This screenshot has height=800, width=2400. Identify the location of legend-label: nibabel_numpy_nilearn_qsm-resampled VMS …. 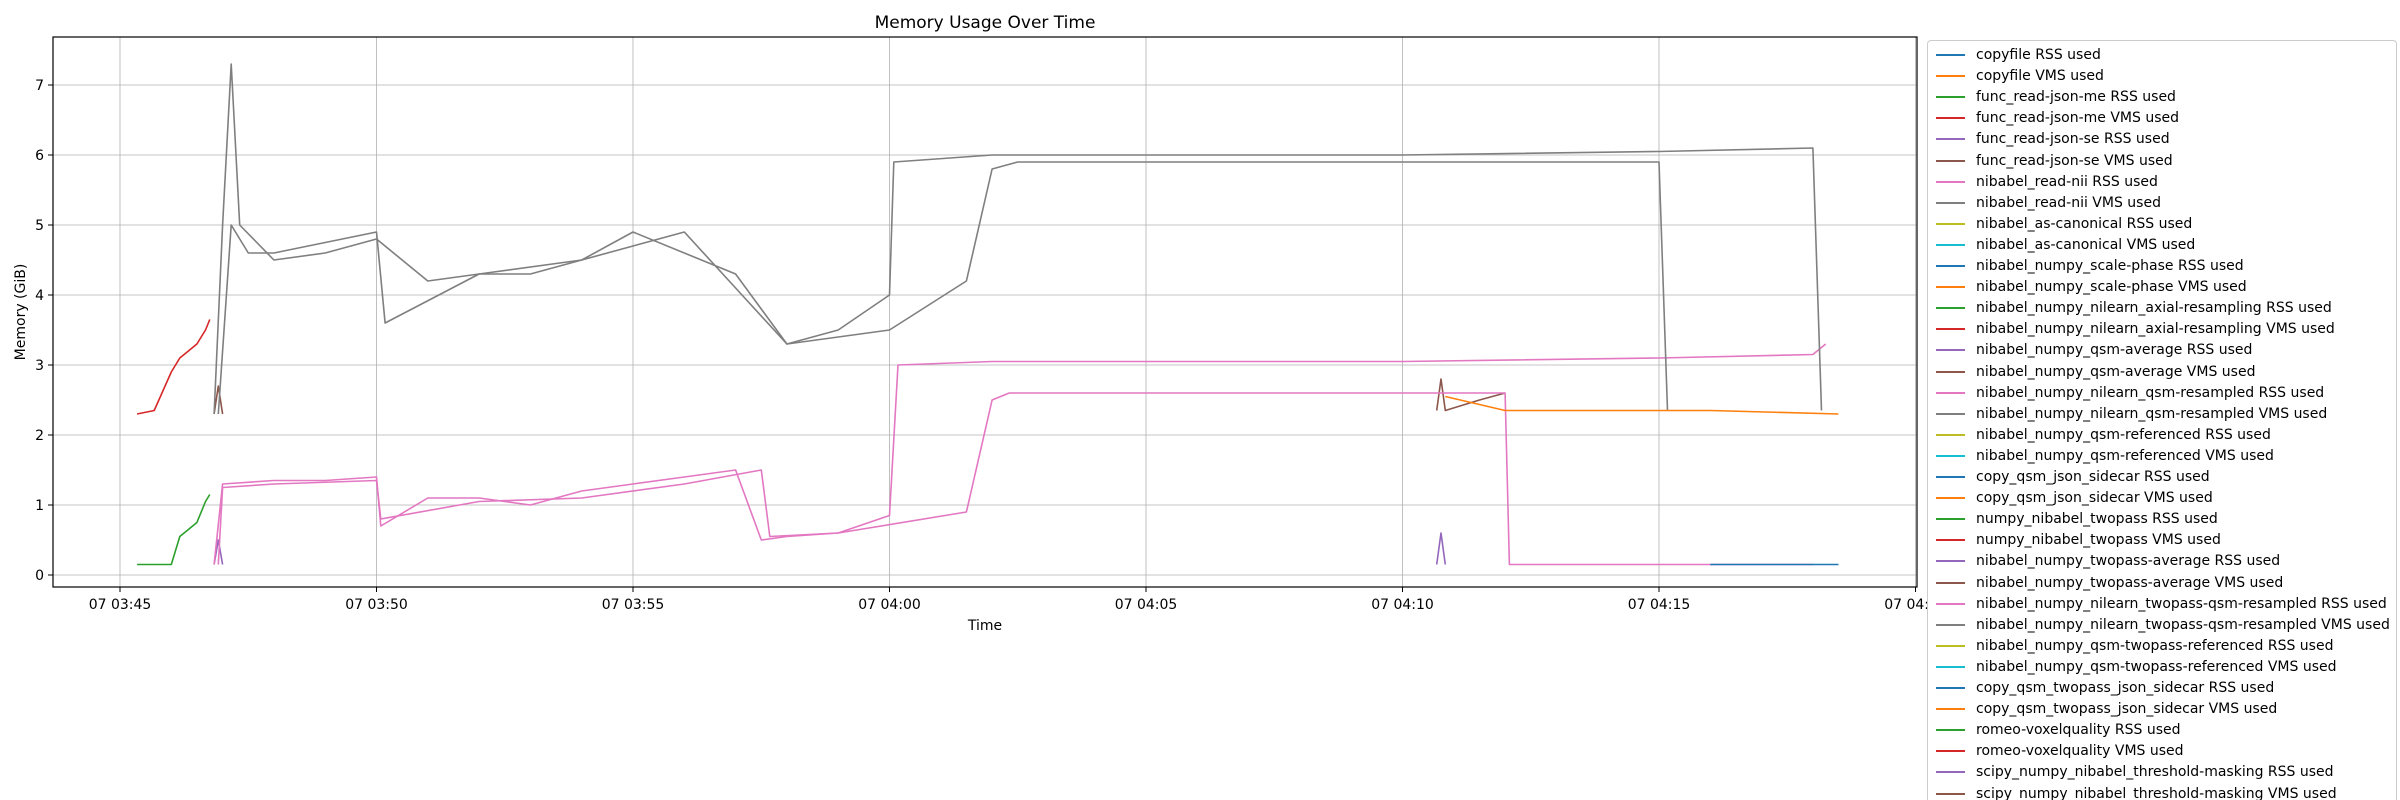
(2152, 413).